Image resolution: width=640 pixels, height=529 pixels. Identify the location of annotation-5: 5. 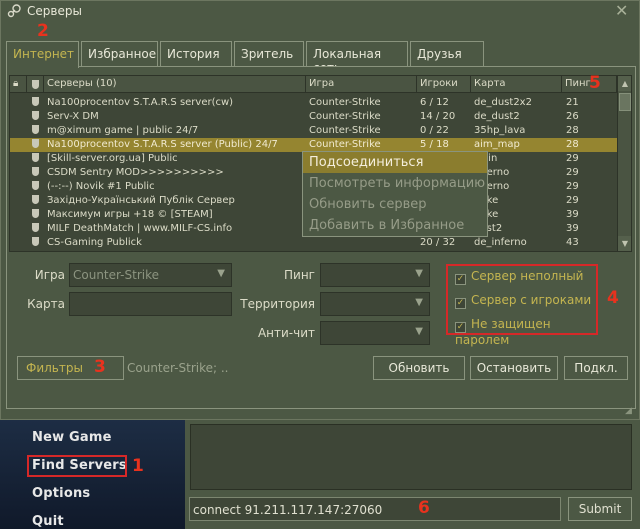
(595, 83).